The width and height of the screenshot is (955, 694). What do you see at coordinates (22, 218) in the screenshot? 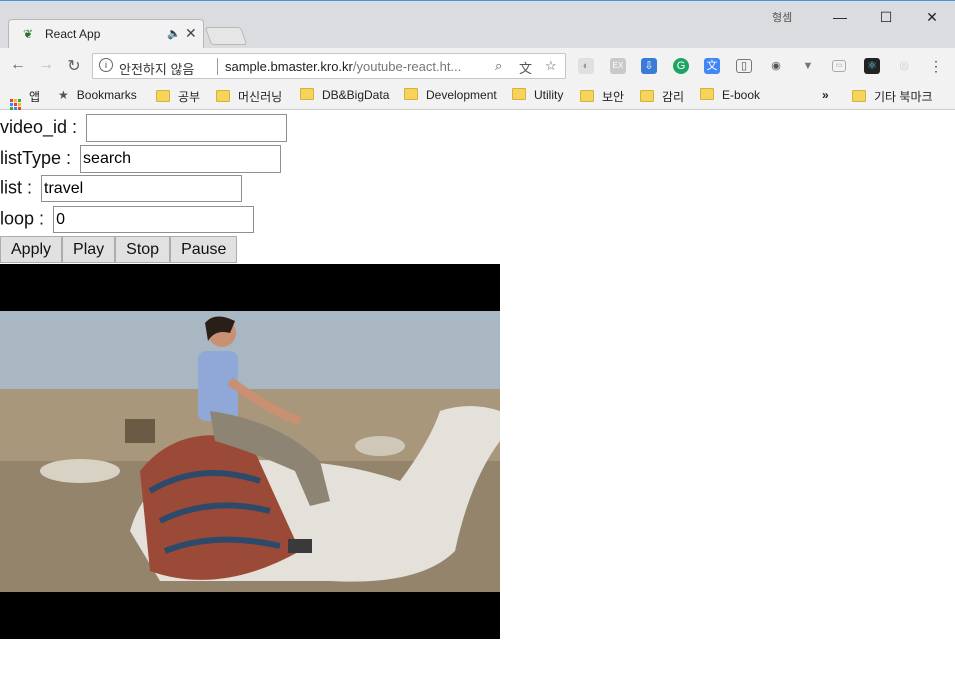
I see `loop-label: loop :` at bounding box center [22, 218].